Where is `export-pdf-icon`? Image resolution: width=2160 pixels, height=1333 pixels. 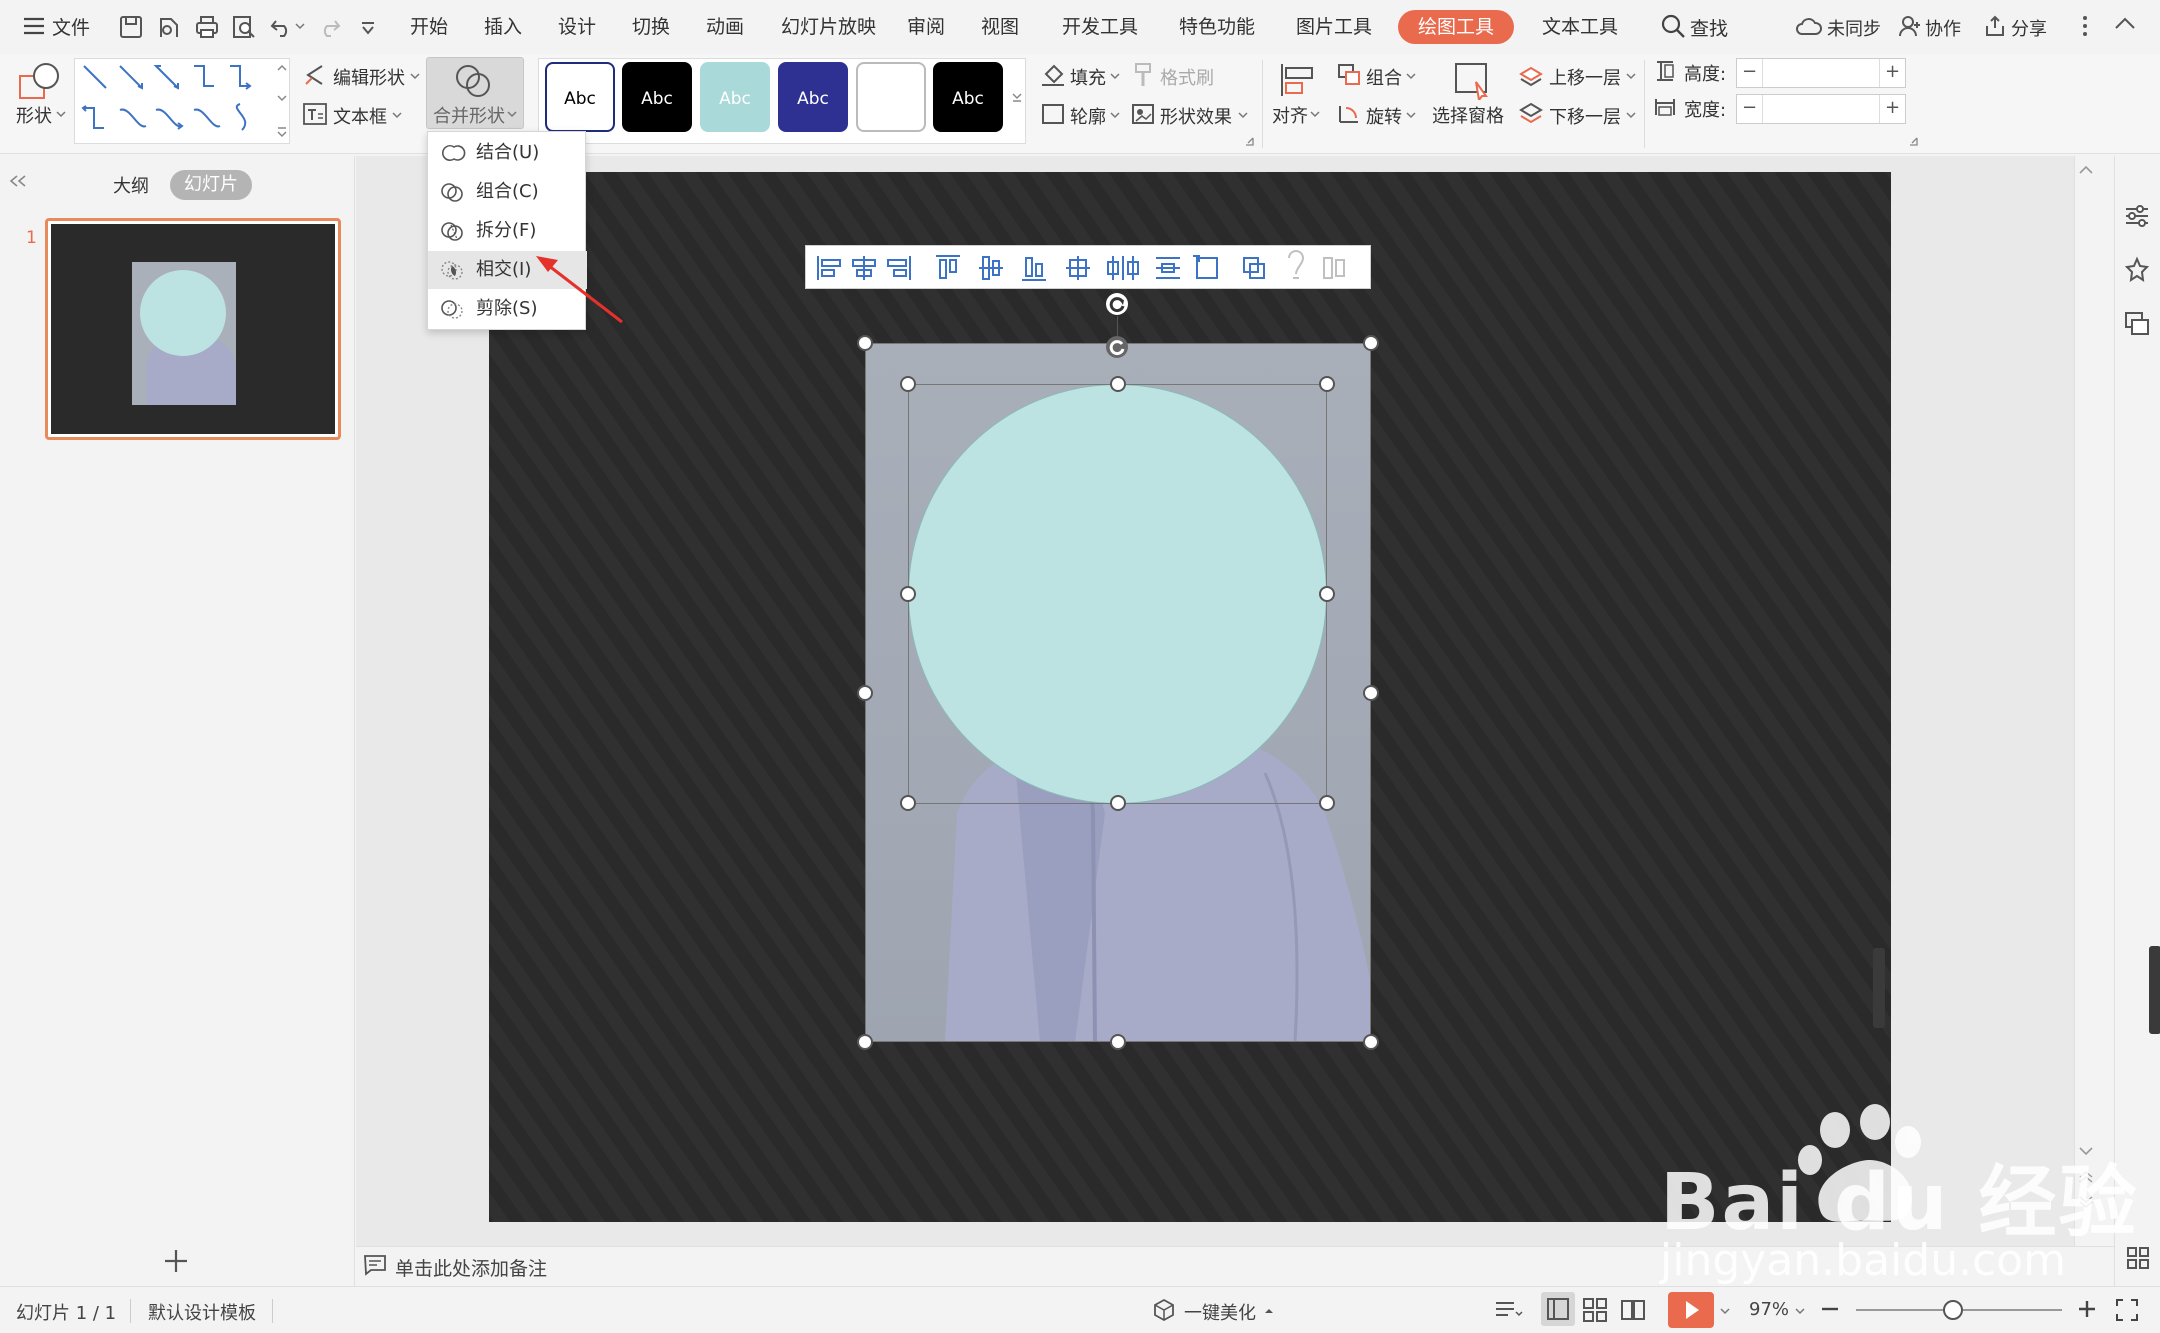 export-pdf-icon is located at coordinates (169, 27).